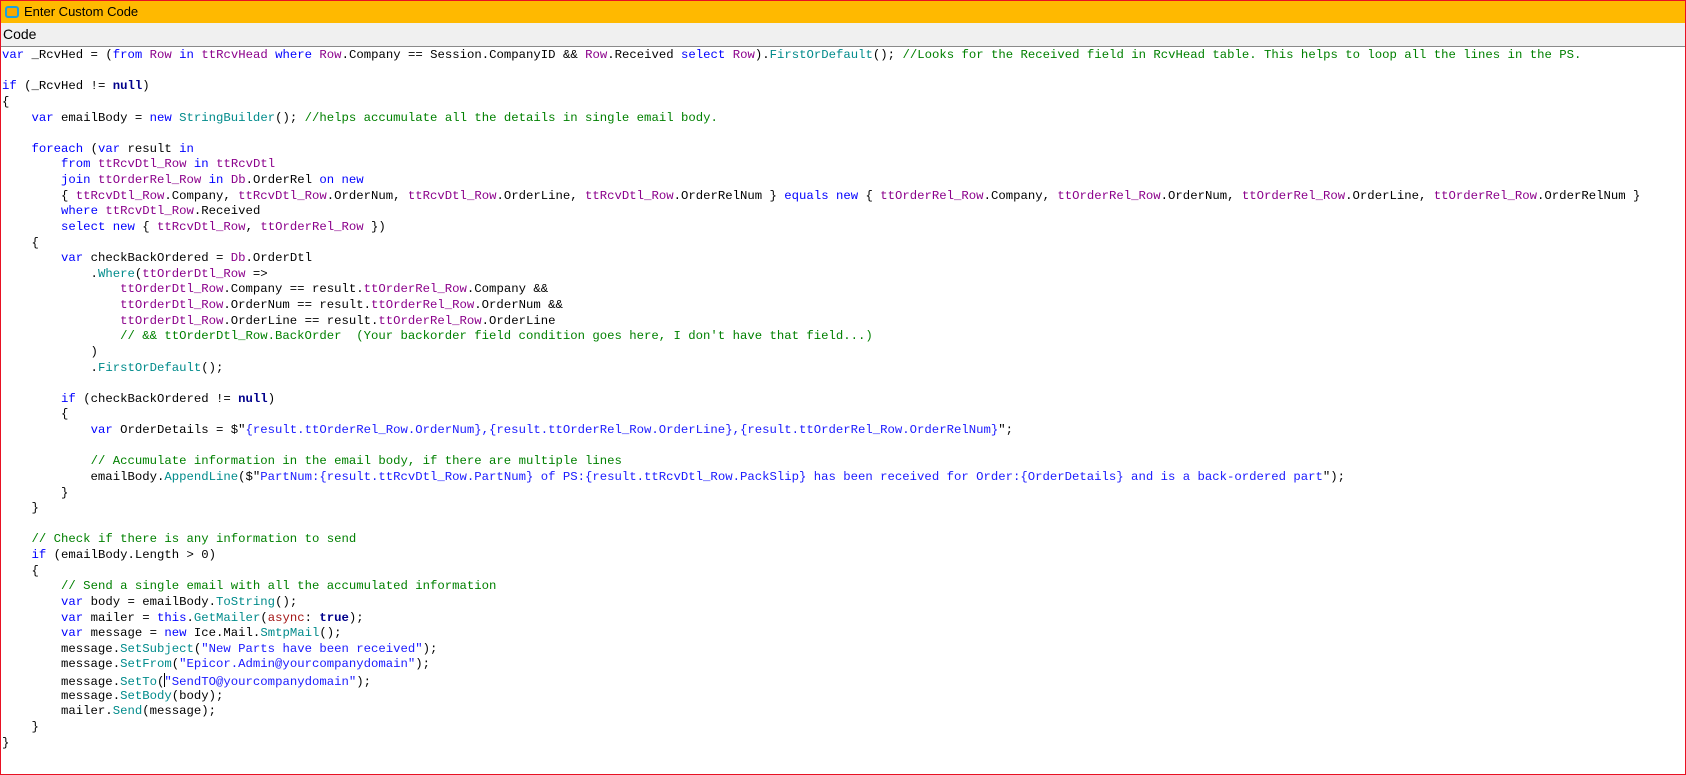 The width and height of the screenshot is (1686, 775). What do you see at coordinates (843, 369) in the screenshot?
I see `code-line: .FirstOrDefault();` at bounding box center [843, 369].